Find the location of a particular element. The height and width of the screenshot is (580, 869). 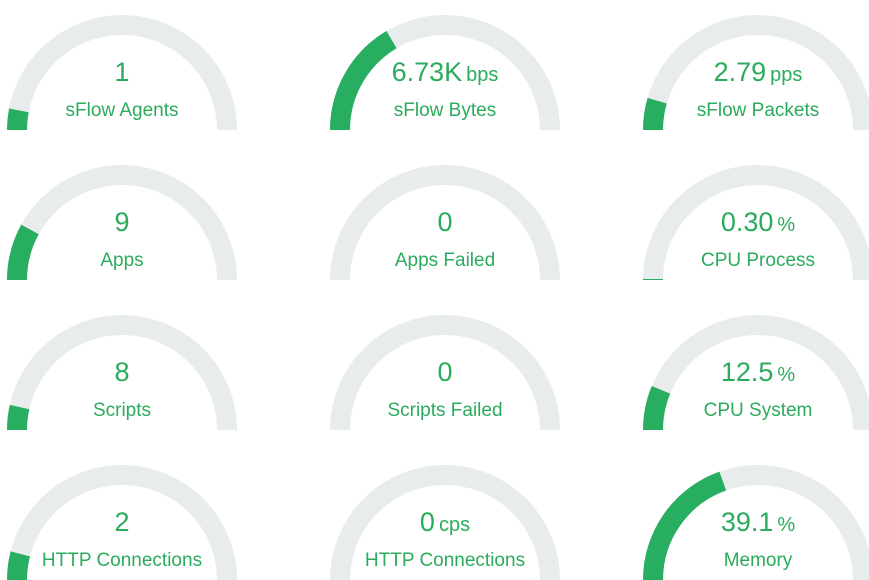

gauge-label: Apps Failed is located at coordinates (445, 260).